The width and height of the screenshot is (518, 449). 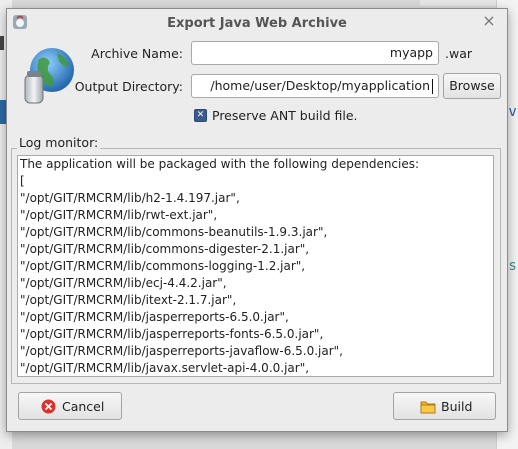 I want to click on archive-name-label: Archive Name:, so click(x=137, y=53).